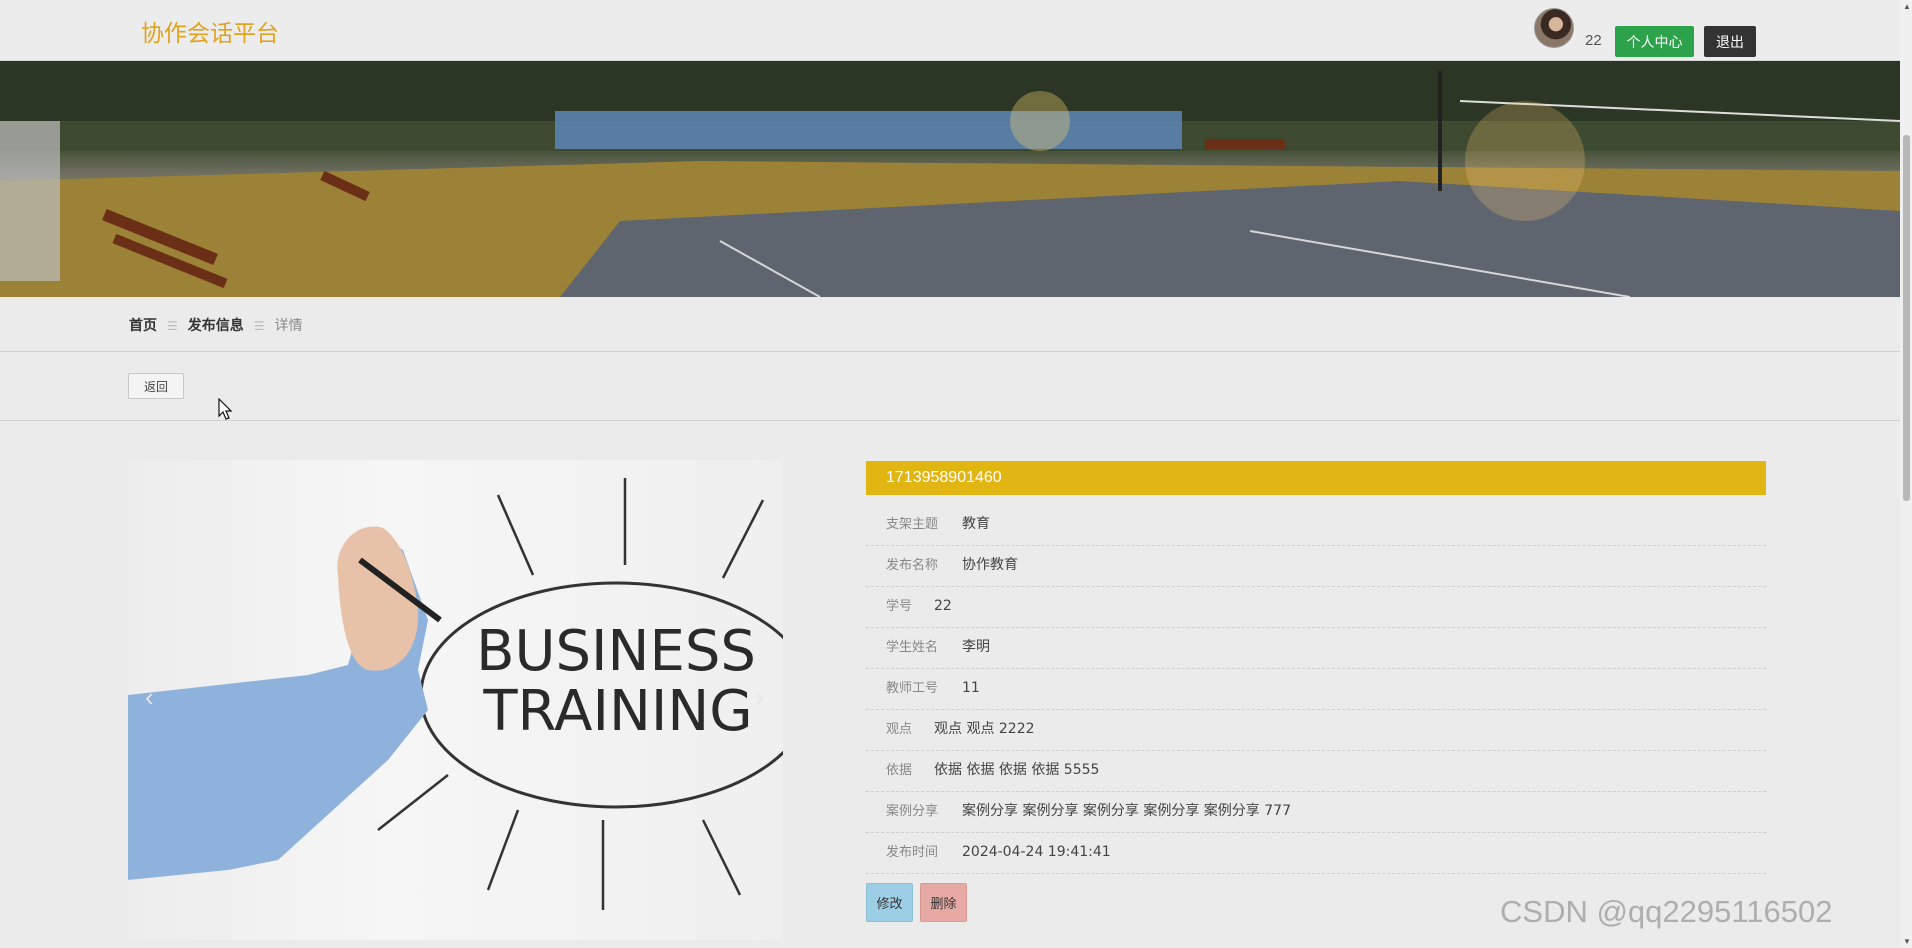 The height and width of the screenshot is (948, 1912). I want to click on image-text-business: BUSINESS, so click(616, 651).